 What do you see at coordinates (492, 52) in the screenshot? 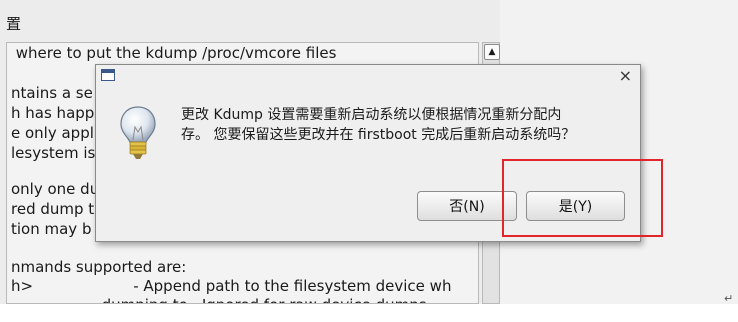
I see `scroll-up-arrow-icon: ▲` at bounding box center [492, 52].